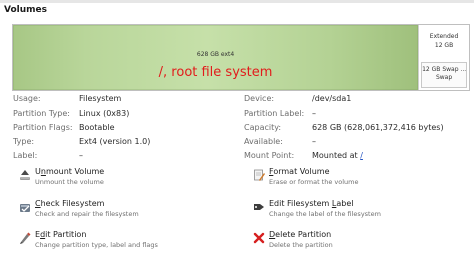 The image size is (474, 258). I want to click on mount-point-value: Mounted at /, so click(337, 155).